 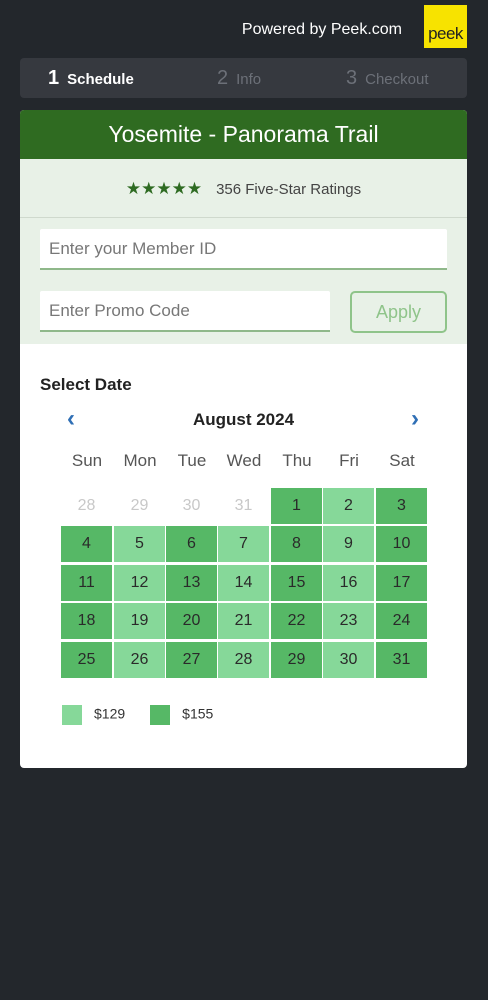 What do you see at coordinates (140, 460) in the screenshot?
I see `weekday-label: Mon` at bounding box center [140, 460].